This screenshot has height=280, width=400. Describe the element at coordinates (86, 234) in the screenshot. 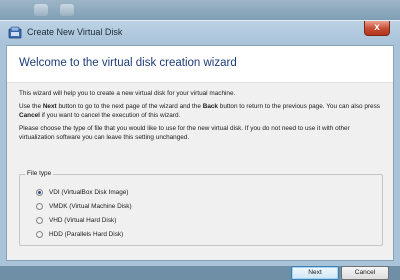

I see `radio-label: HDD (Parallels Hard Disk)` at that location.